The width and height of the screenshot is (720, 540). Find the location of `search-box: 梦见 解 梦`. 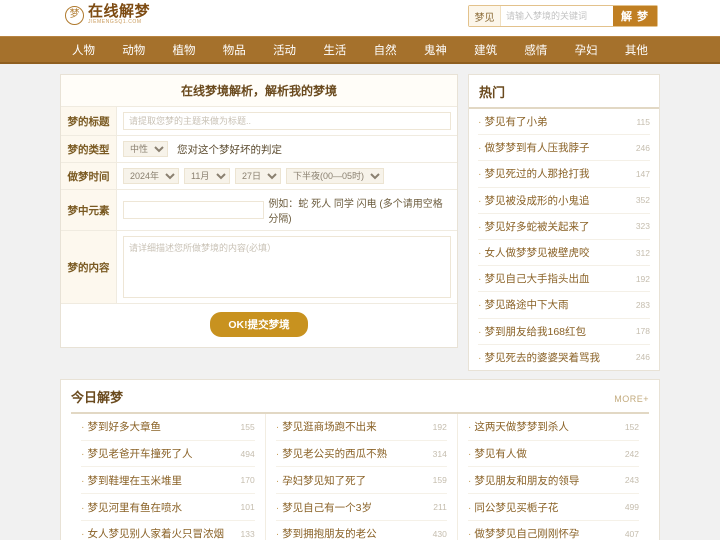

search-box: 梦见 解 梦 is located at coordinates (563, 16).